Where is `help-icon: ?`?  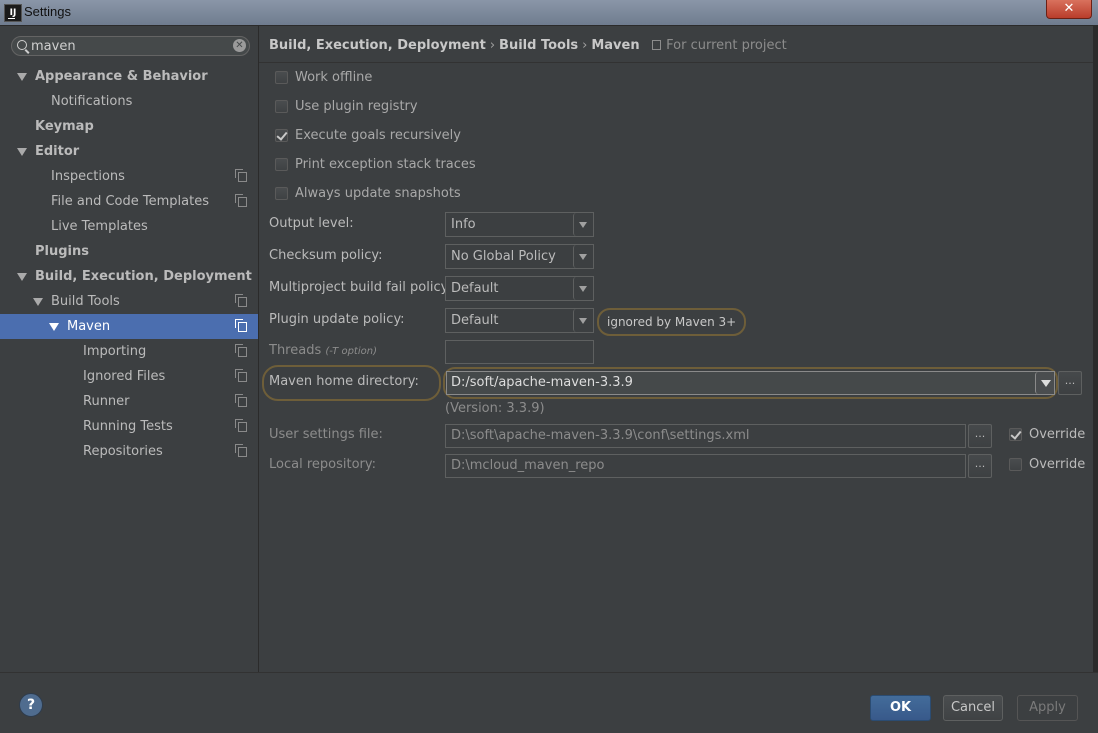
help-icon: ? is located at coordinates (31, 705).